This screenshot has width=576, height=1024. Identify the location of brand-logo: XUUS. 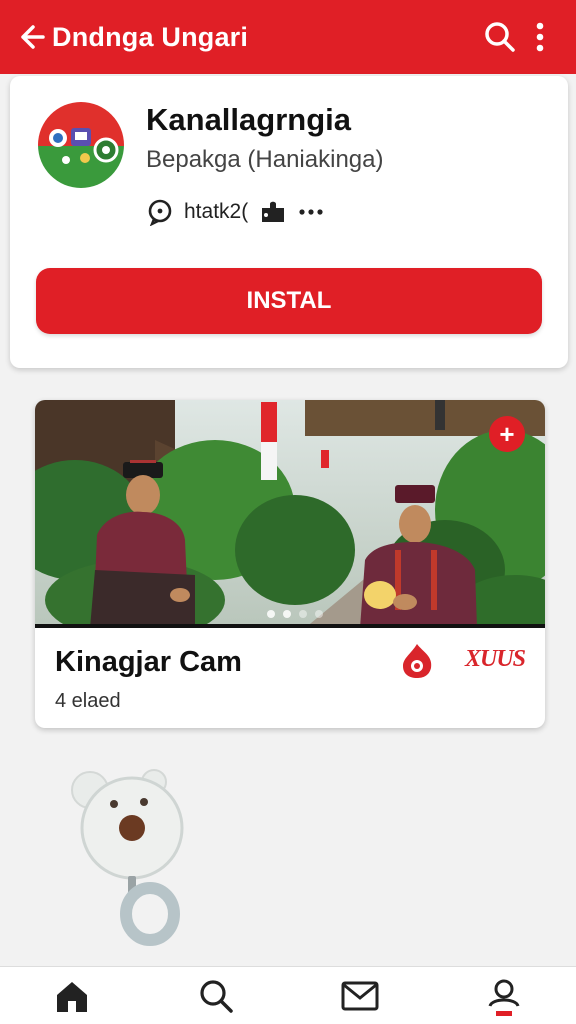
(495, 659).